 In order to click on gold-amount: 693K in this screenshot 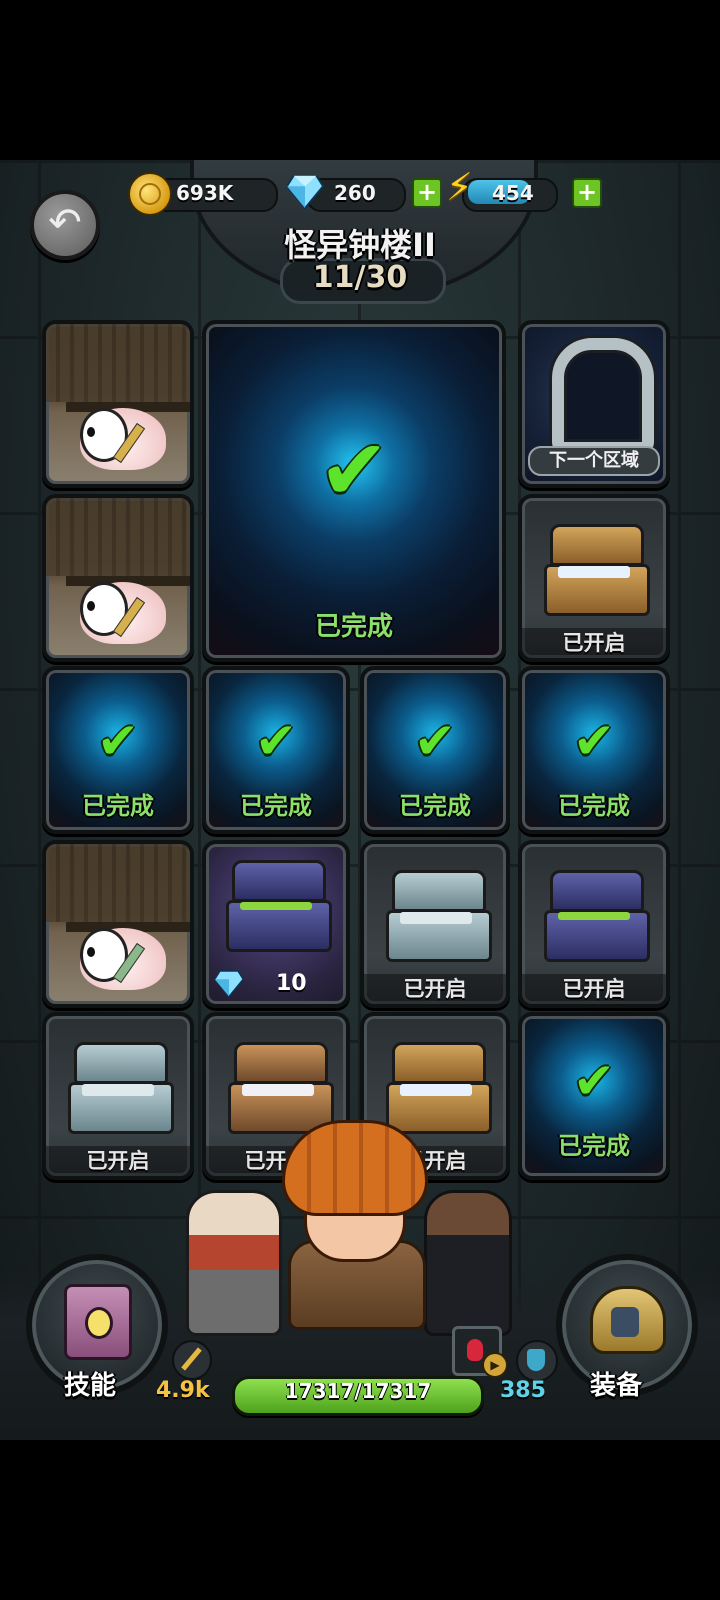, I will do `click(205, 193)`.